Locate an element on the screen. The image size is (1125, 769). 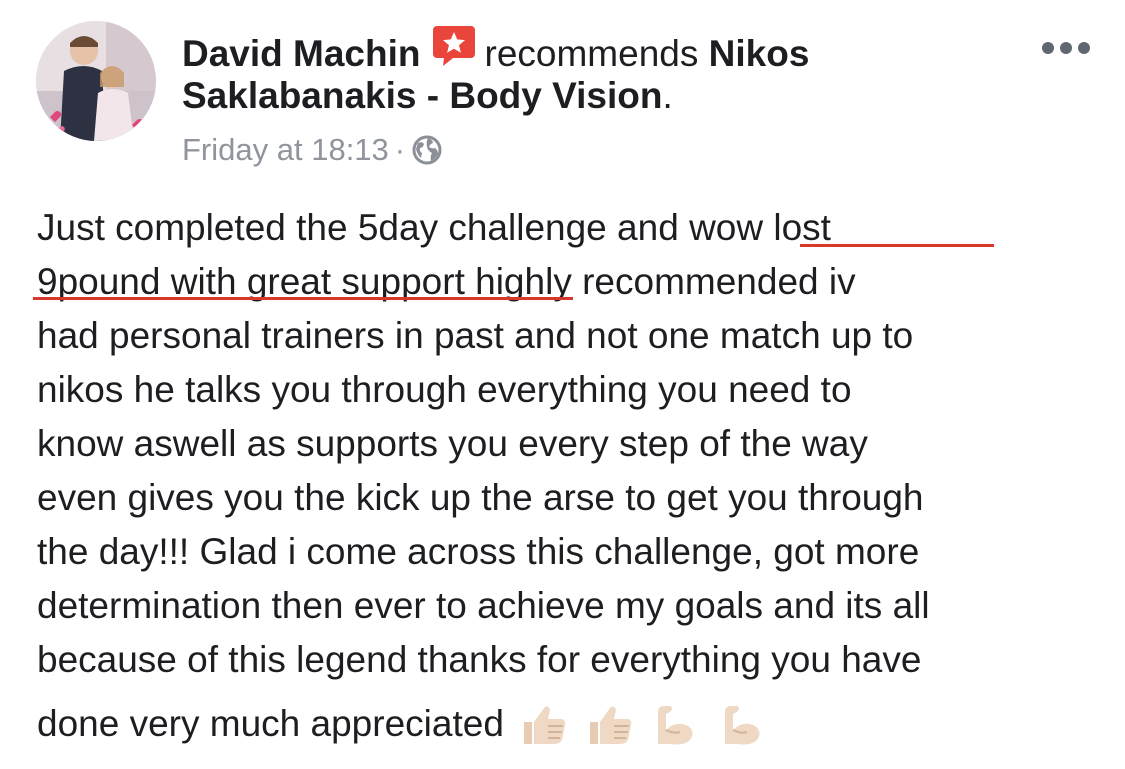
action-text: recommends is located at coordinates (591, 53).